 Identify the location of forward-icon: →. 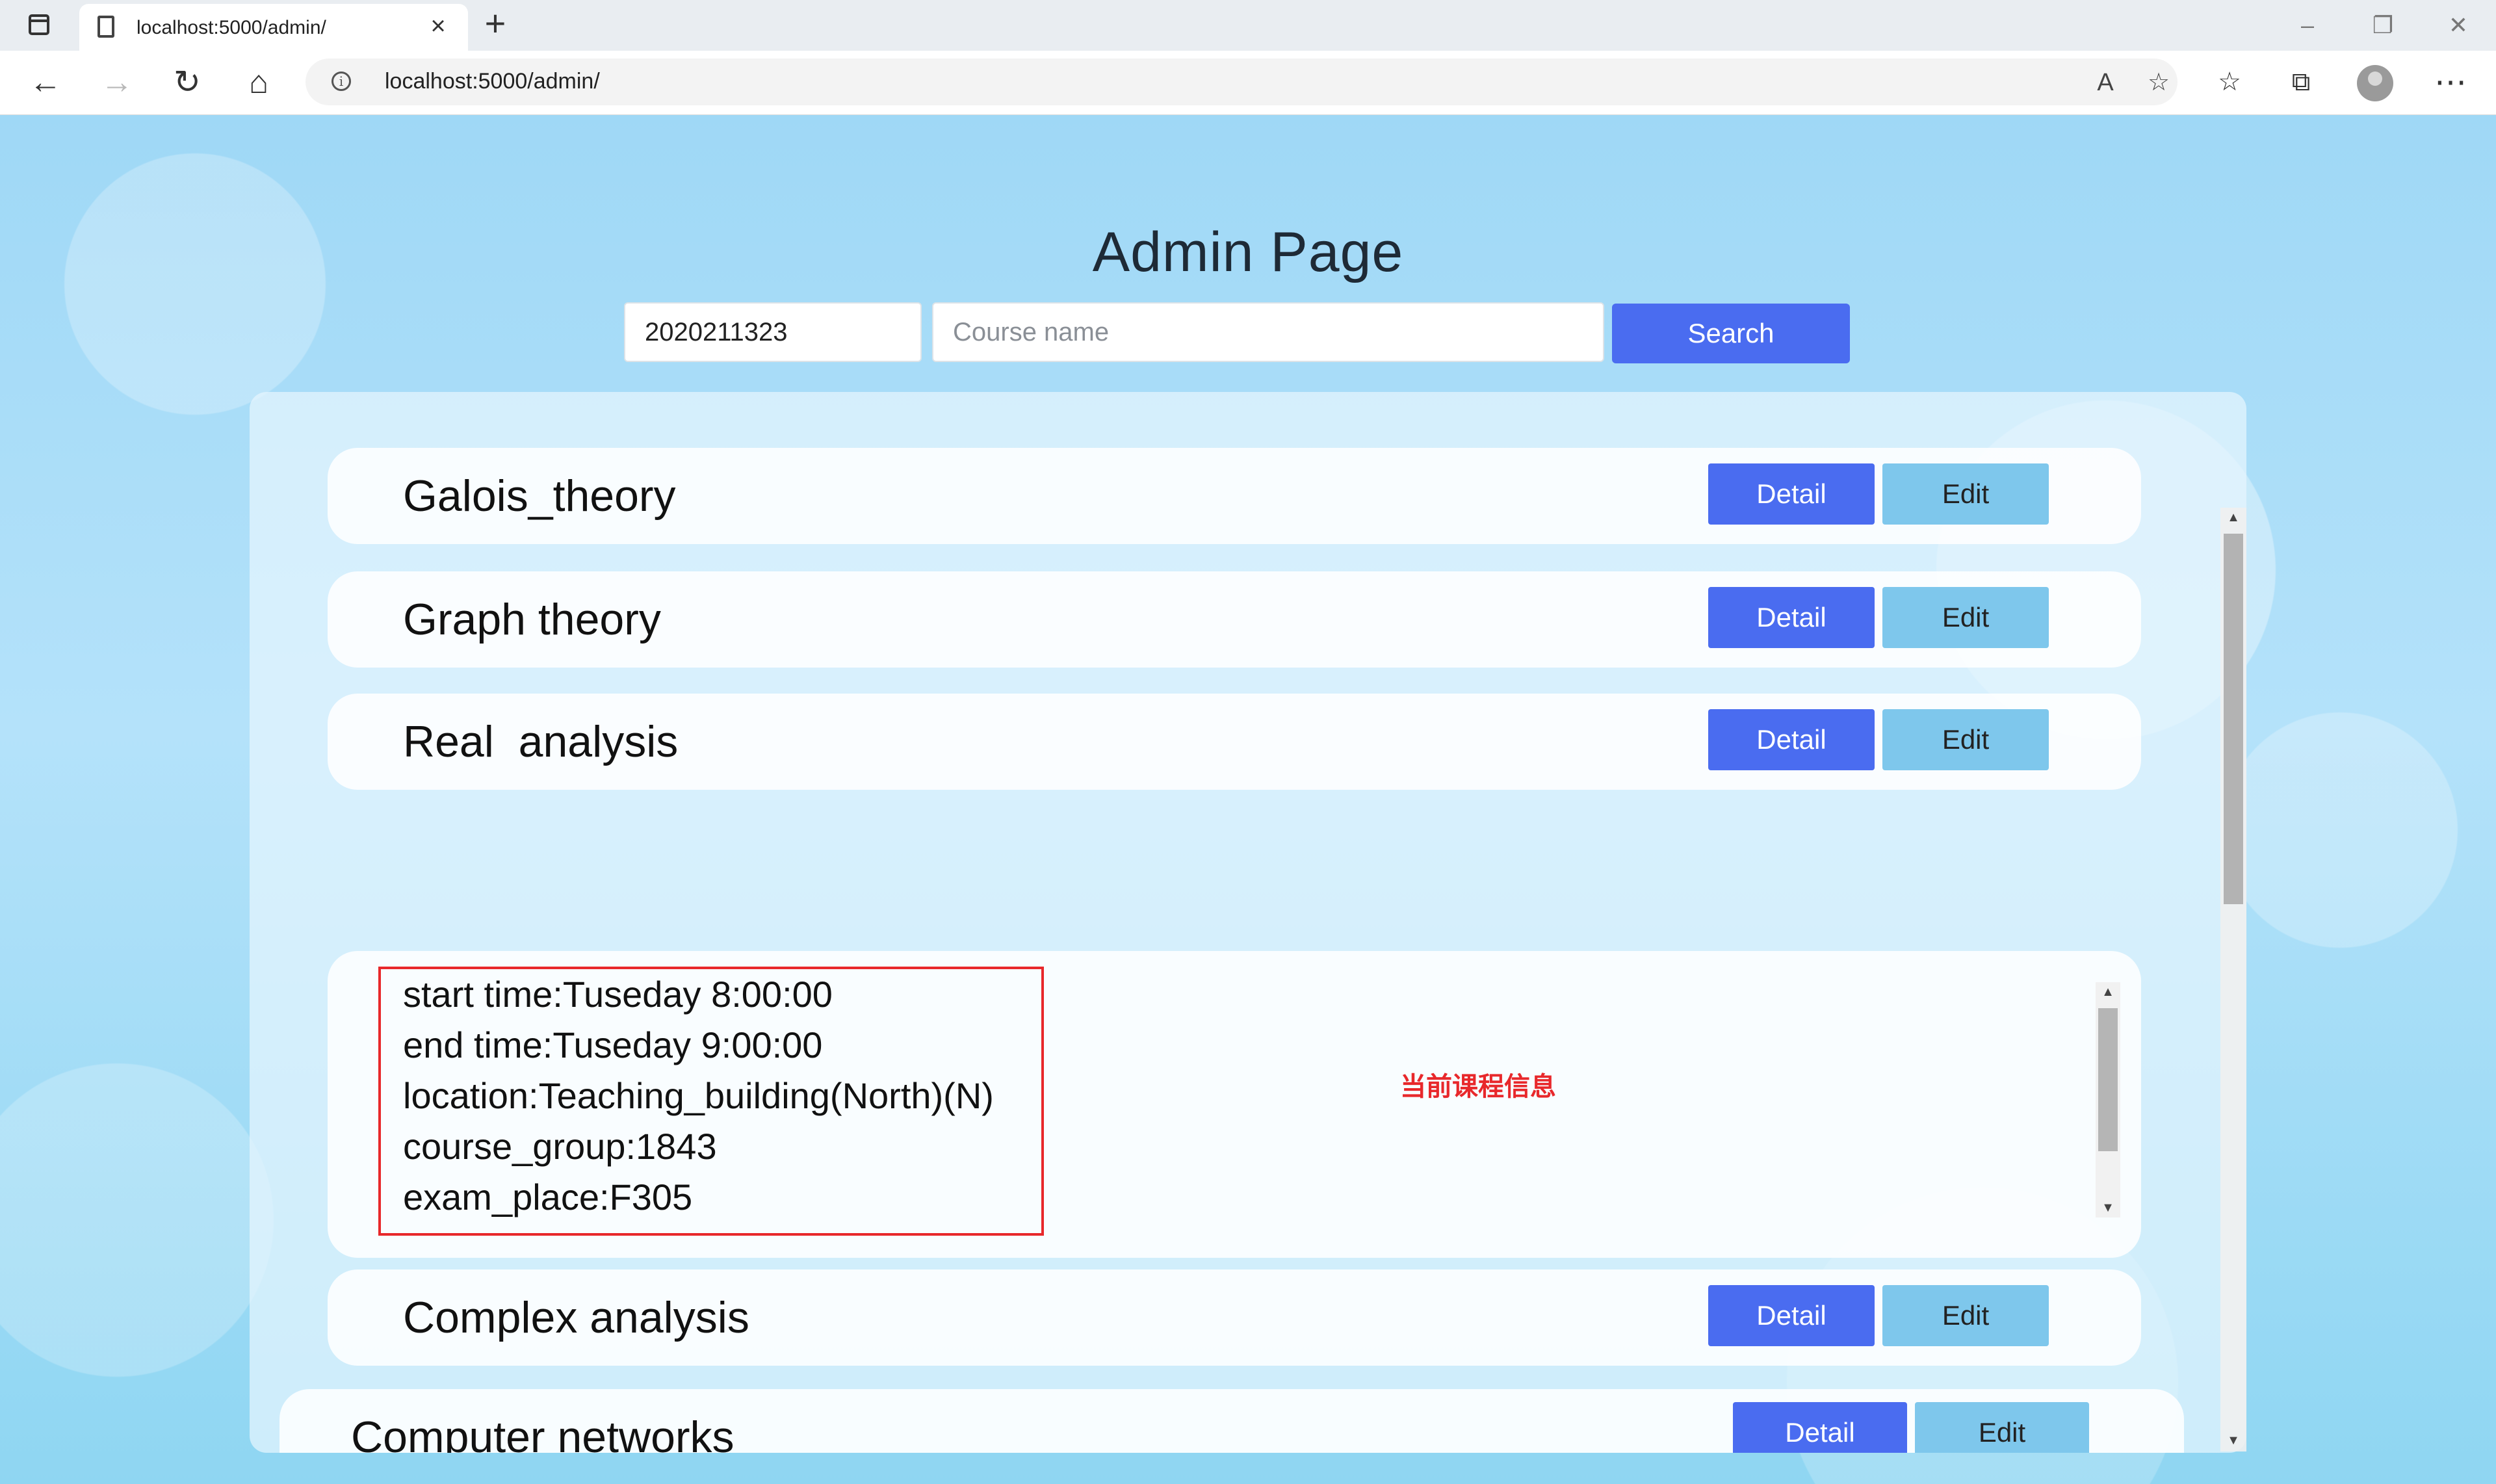
(117, 82).